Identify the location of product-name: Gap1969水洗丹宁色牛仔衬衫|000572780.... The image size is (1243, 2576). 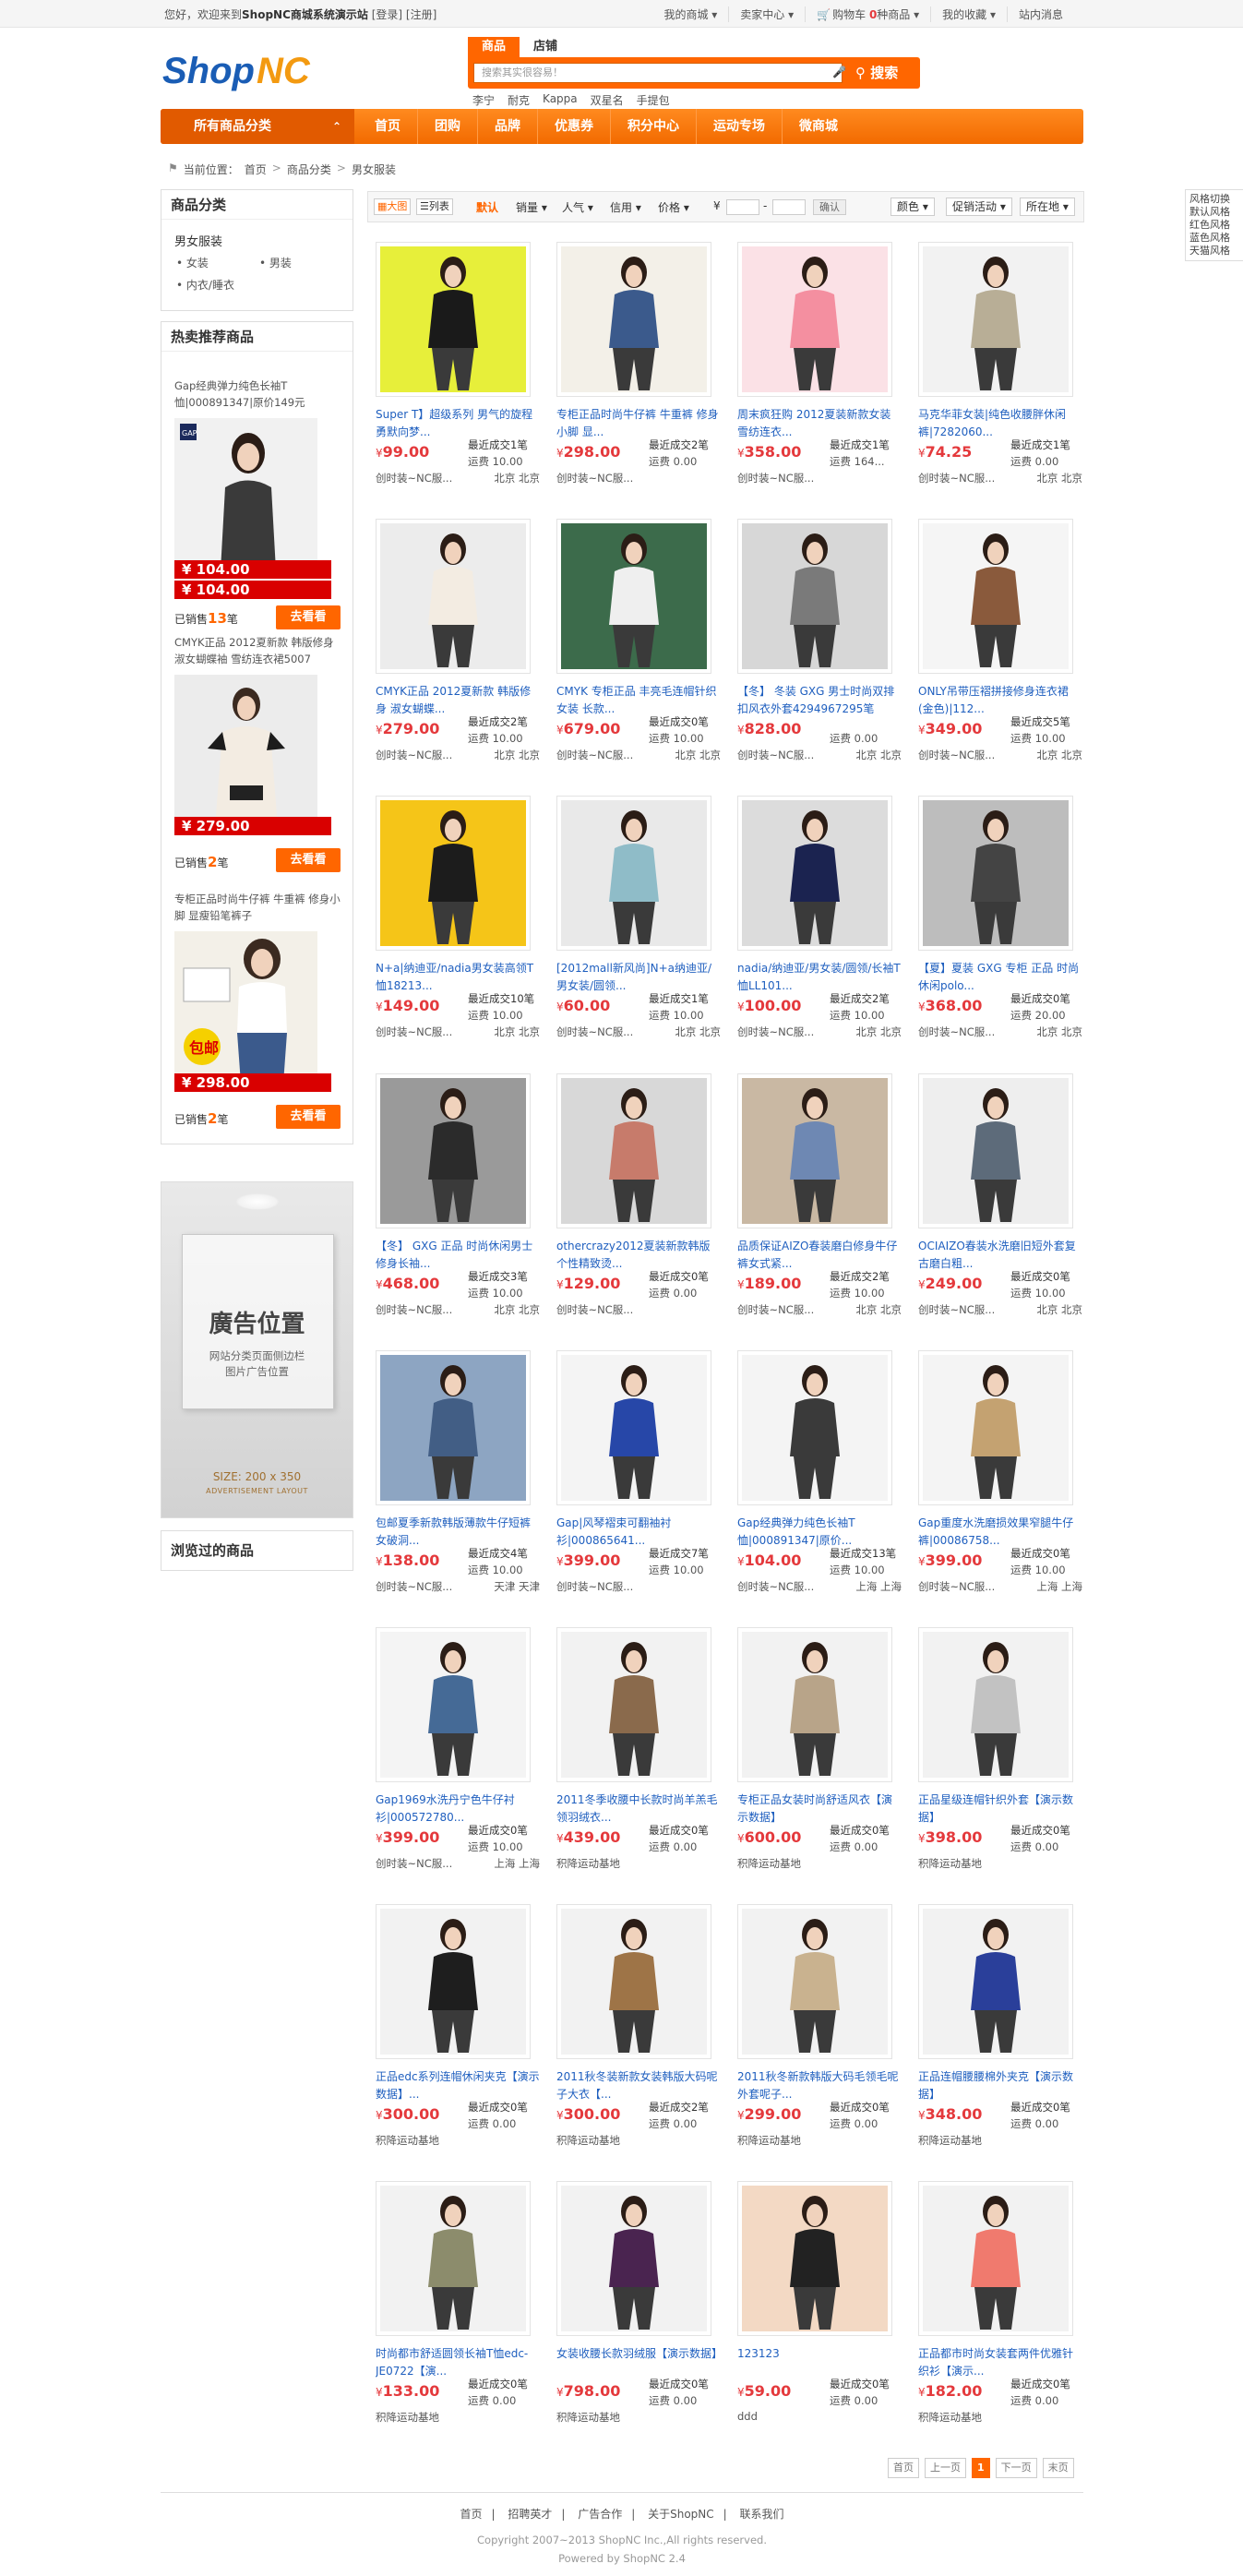
(458, 1809).